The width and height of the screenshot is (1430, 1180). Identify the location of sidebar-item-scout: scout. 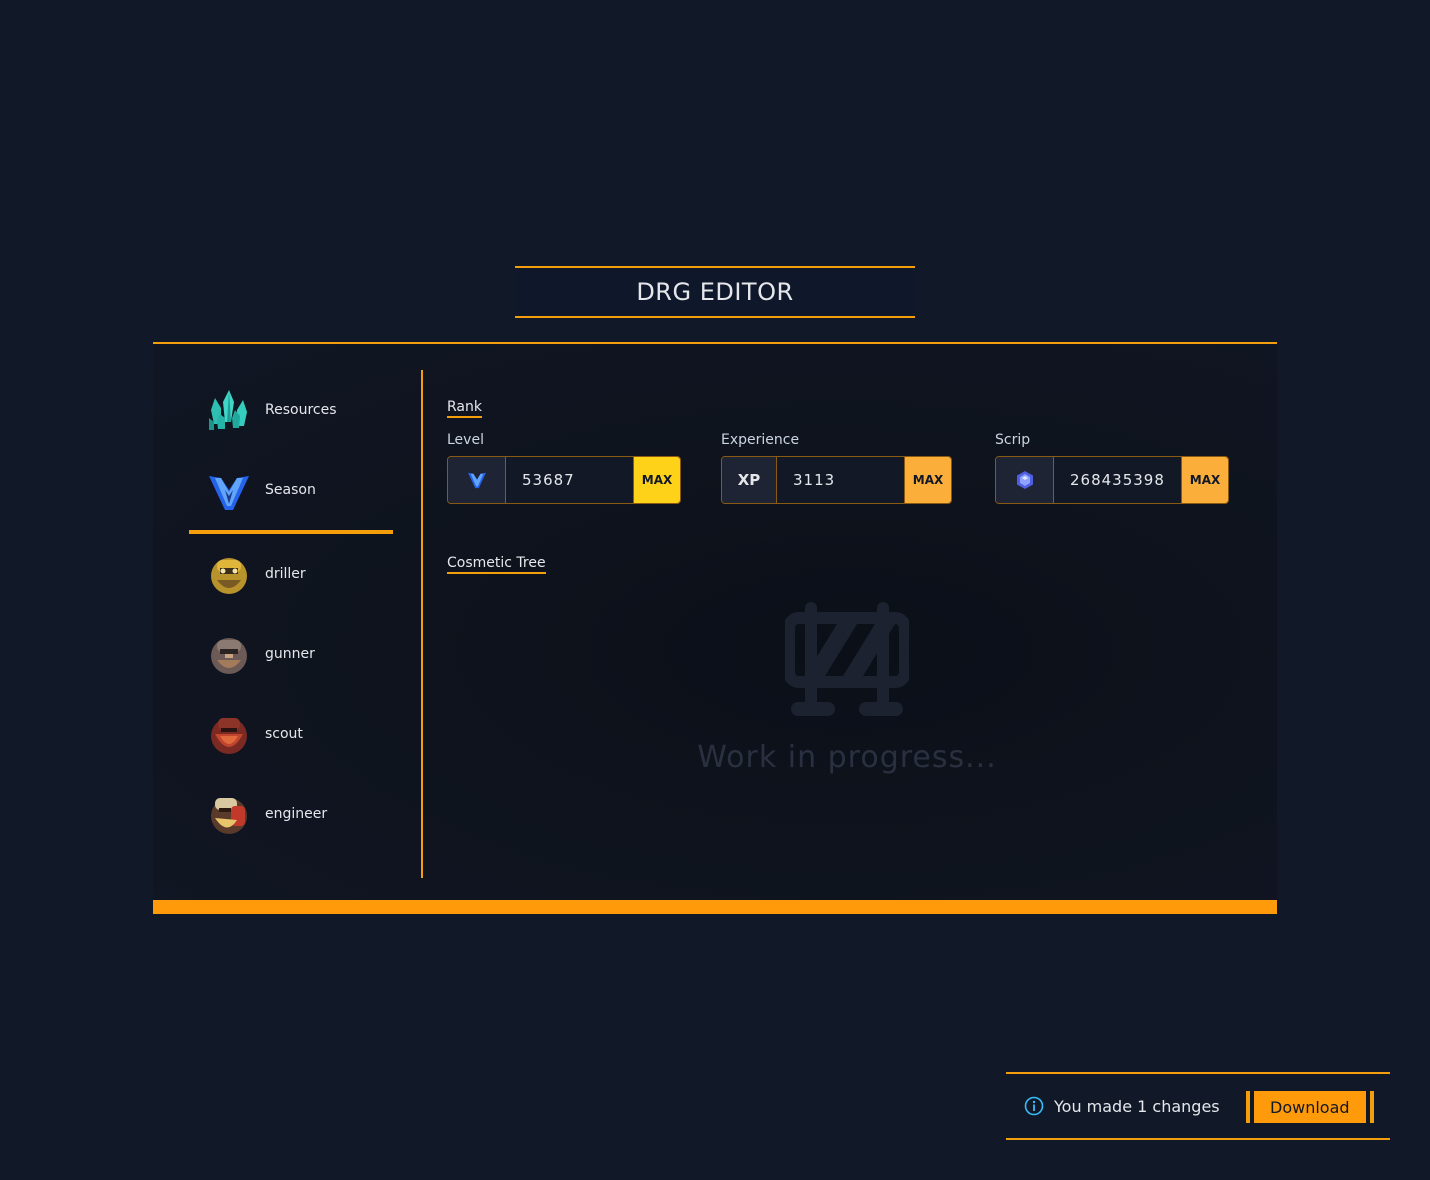
(291, 734).